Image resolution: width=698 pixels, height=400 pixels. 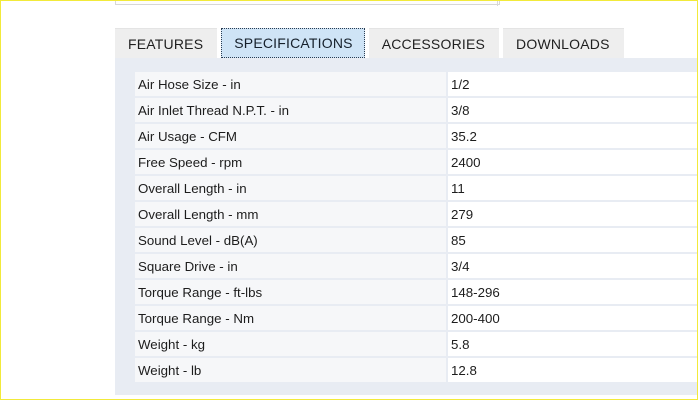 What do you see at coordinates (291, 84) in the screenshot?
I see `spec-label: Air Hose Size - in` at bounding box center [291, 84].